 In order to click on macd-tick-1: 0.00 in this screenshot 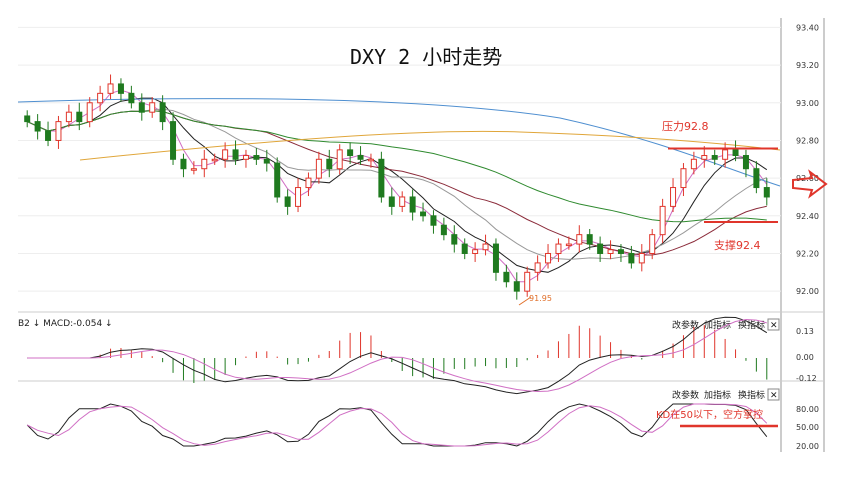, I will do `click(805, 357)`.